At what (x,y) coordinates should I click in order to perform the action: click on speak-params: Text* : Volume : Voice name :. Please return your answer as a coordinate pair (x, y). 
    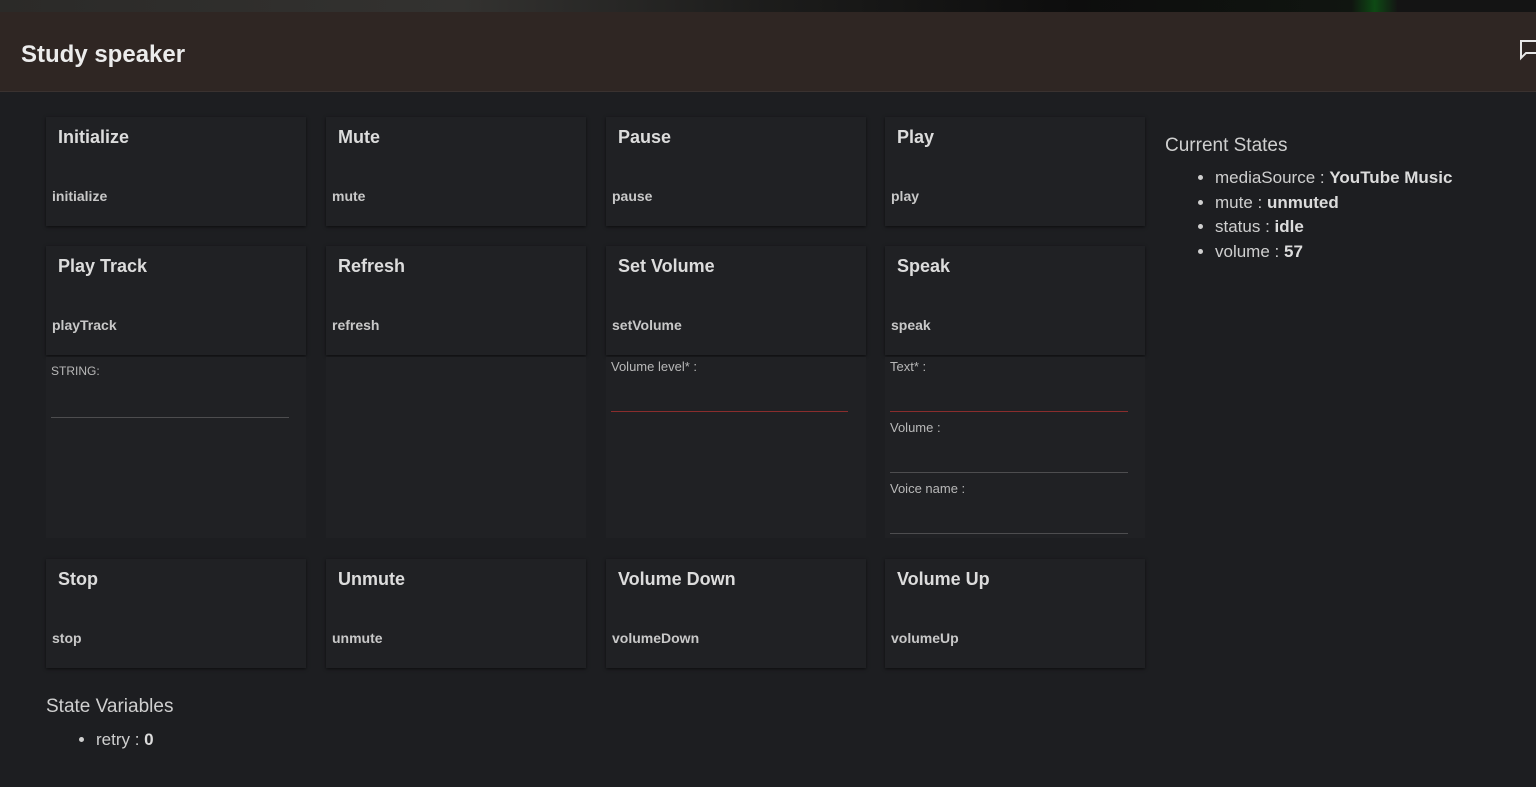
    Looking at the image, I should click on (1015, 447).